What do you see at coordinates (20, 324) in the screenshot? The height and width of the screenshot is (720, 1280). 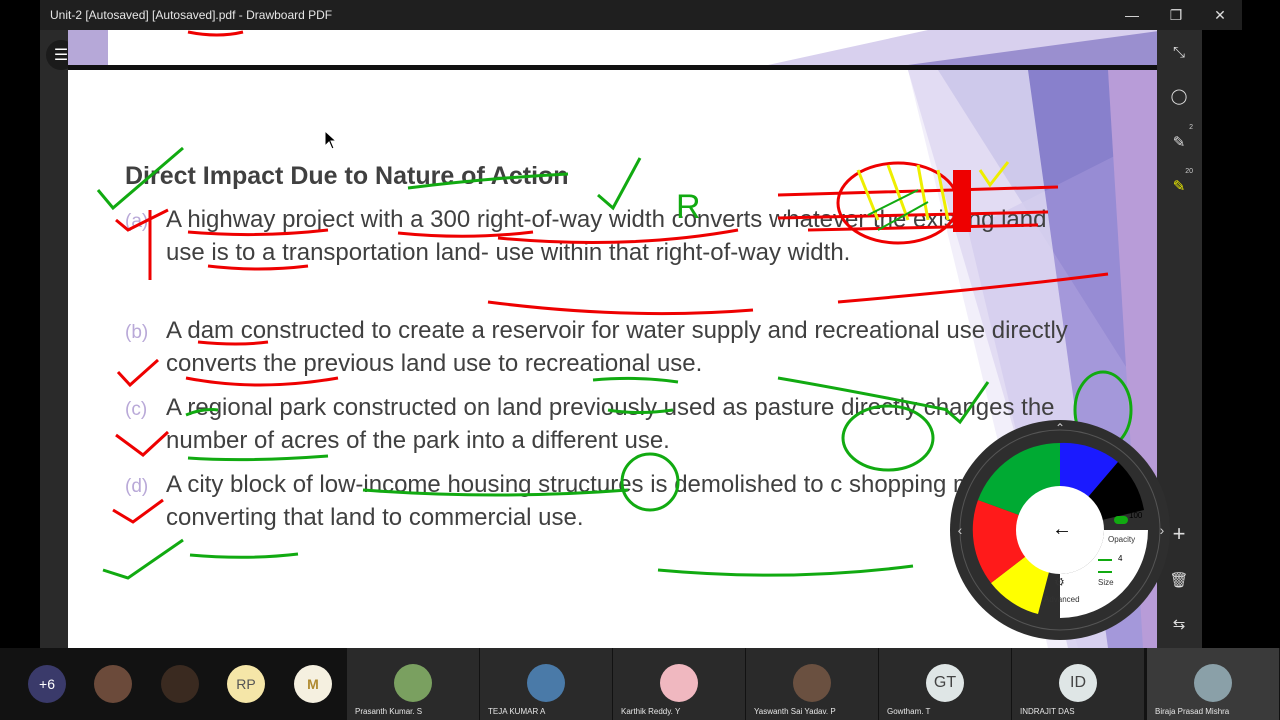 I see `left-black-margin` at bounding box center [20, 324].